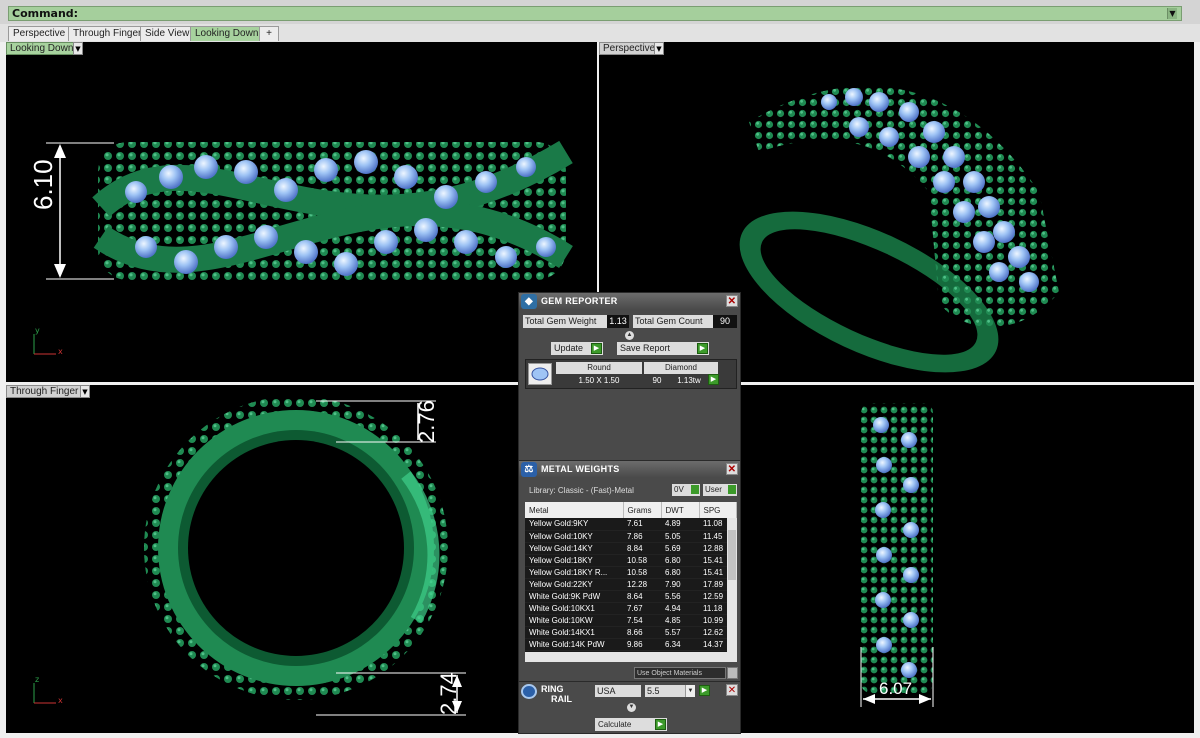 The height and width of the screenshot is (738, 1200). I want to click on metal-weights-title-text: METAL WEIGHTS, so click(580, 469).